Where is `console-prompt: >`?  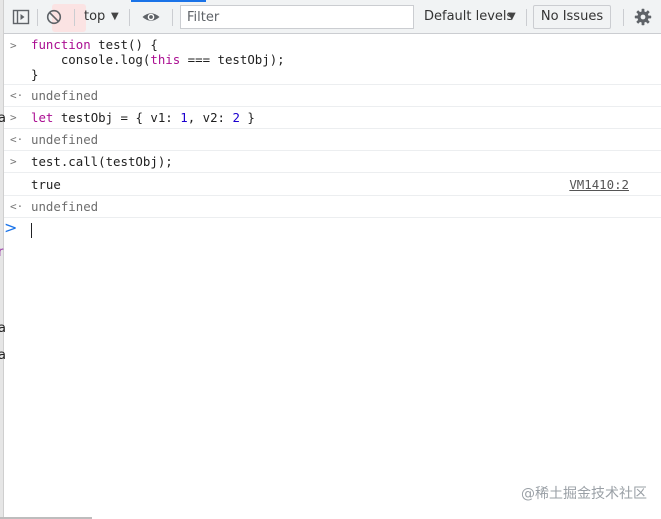 console-prompt: > is located at coordinates (332, 230).